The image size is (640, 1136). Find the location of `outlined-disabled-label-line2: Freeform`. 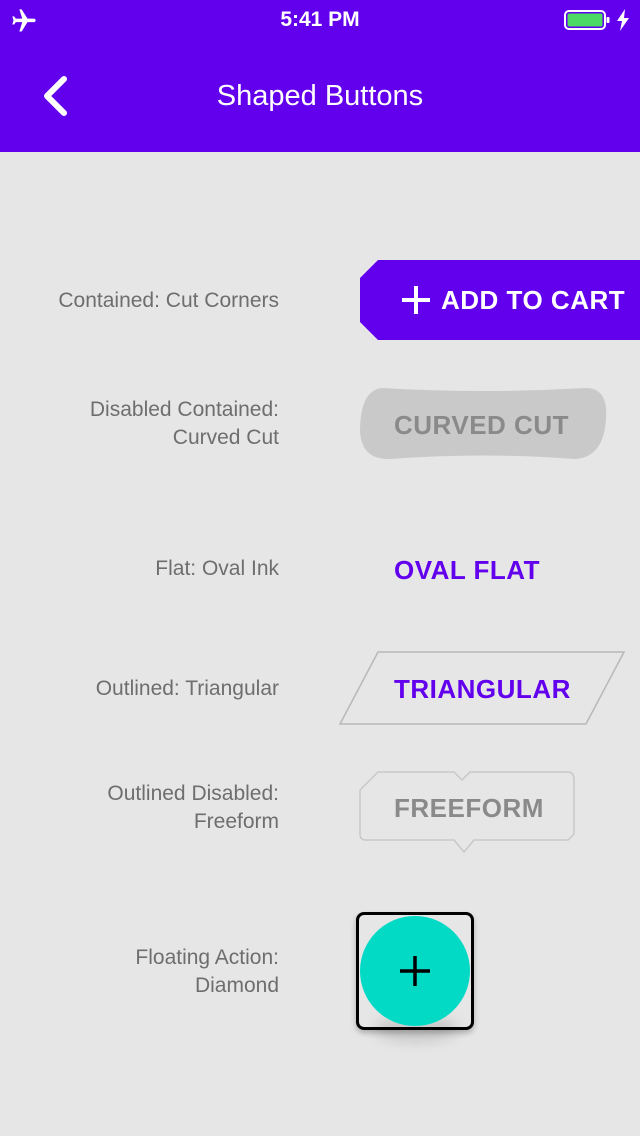

outlined-disabled-label-line2: Freeform is located at coordinates (236, 821).